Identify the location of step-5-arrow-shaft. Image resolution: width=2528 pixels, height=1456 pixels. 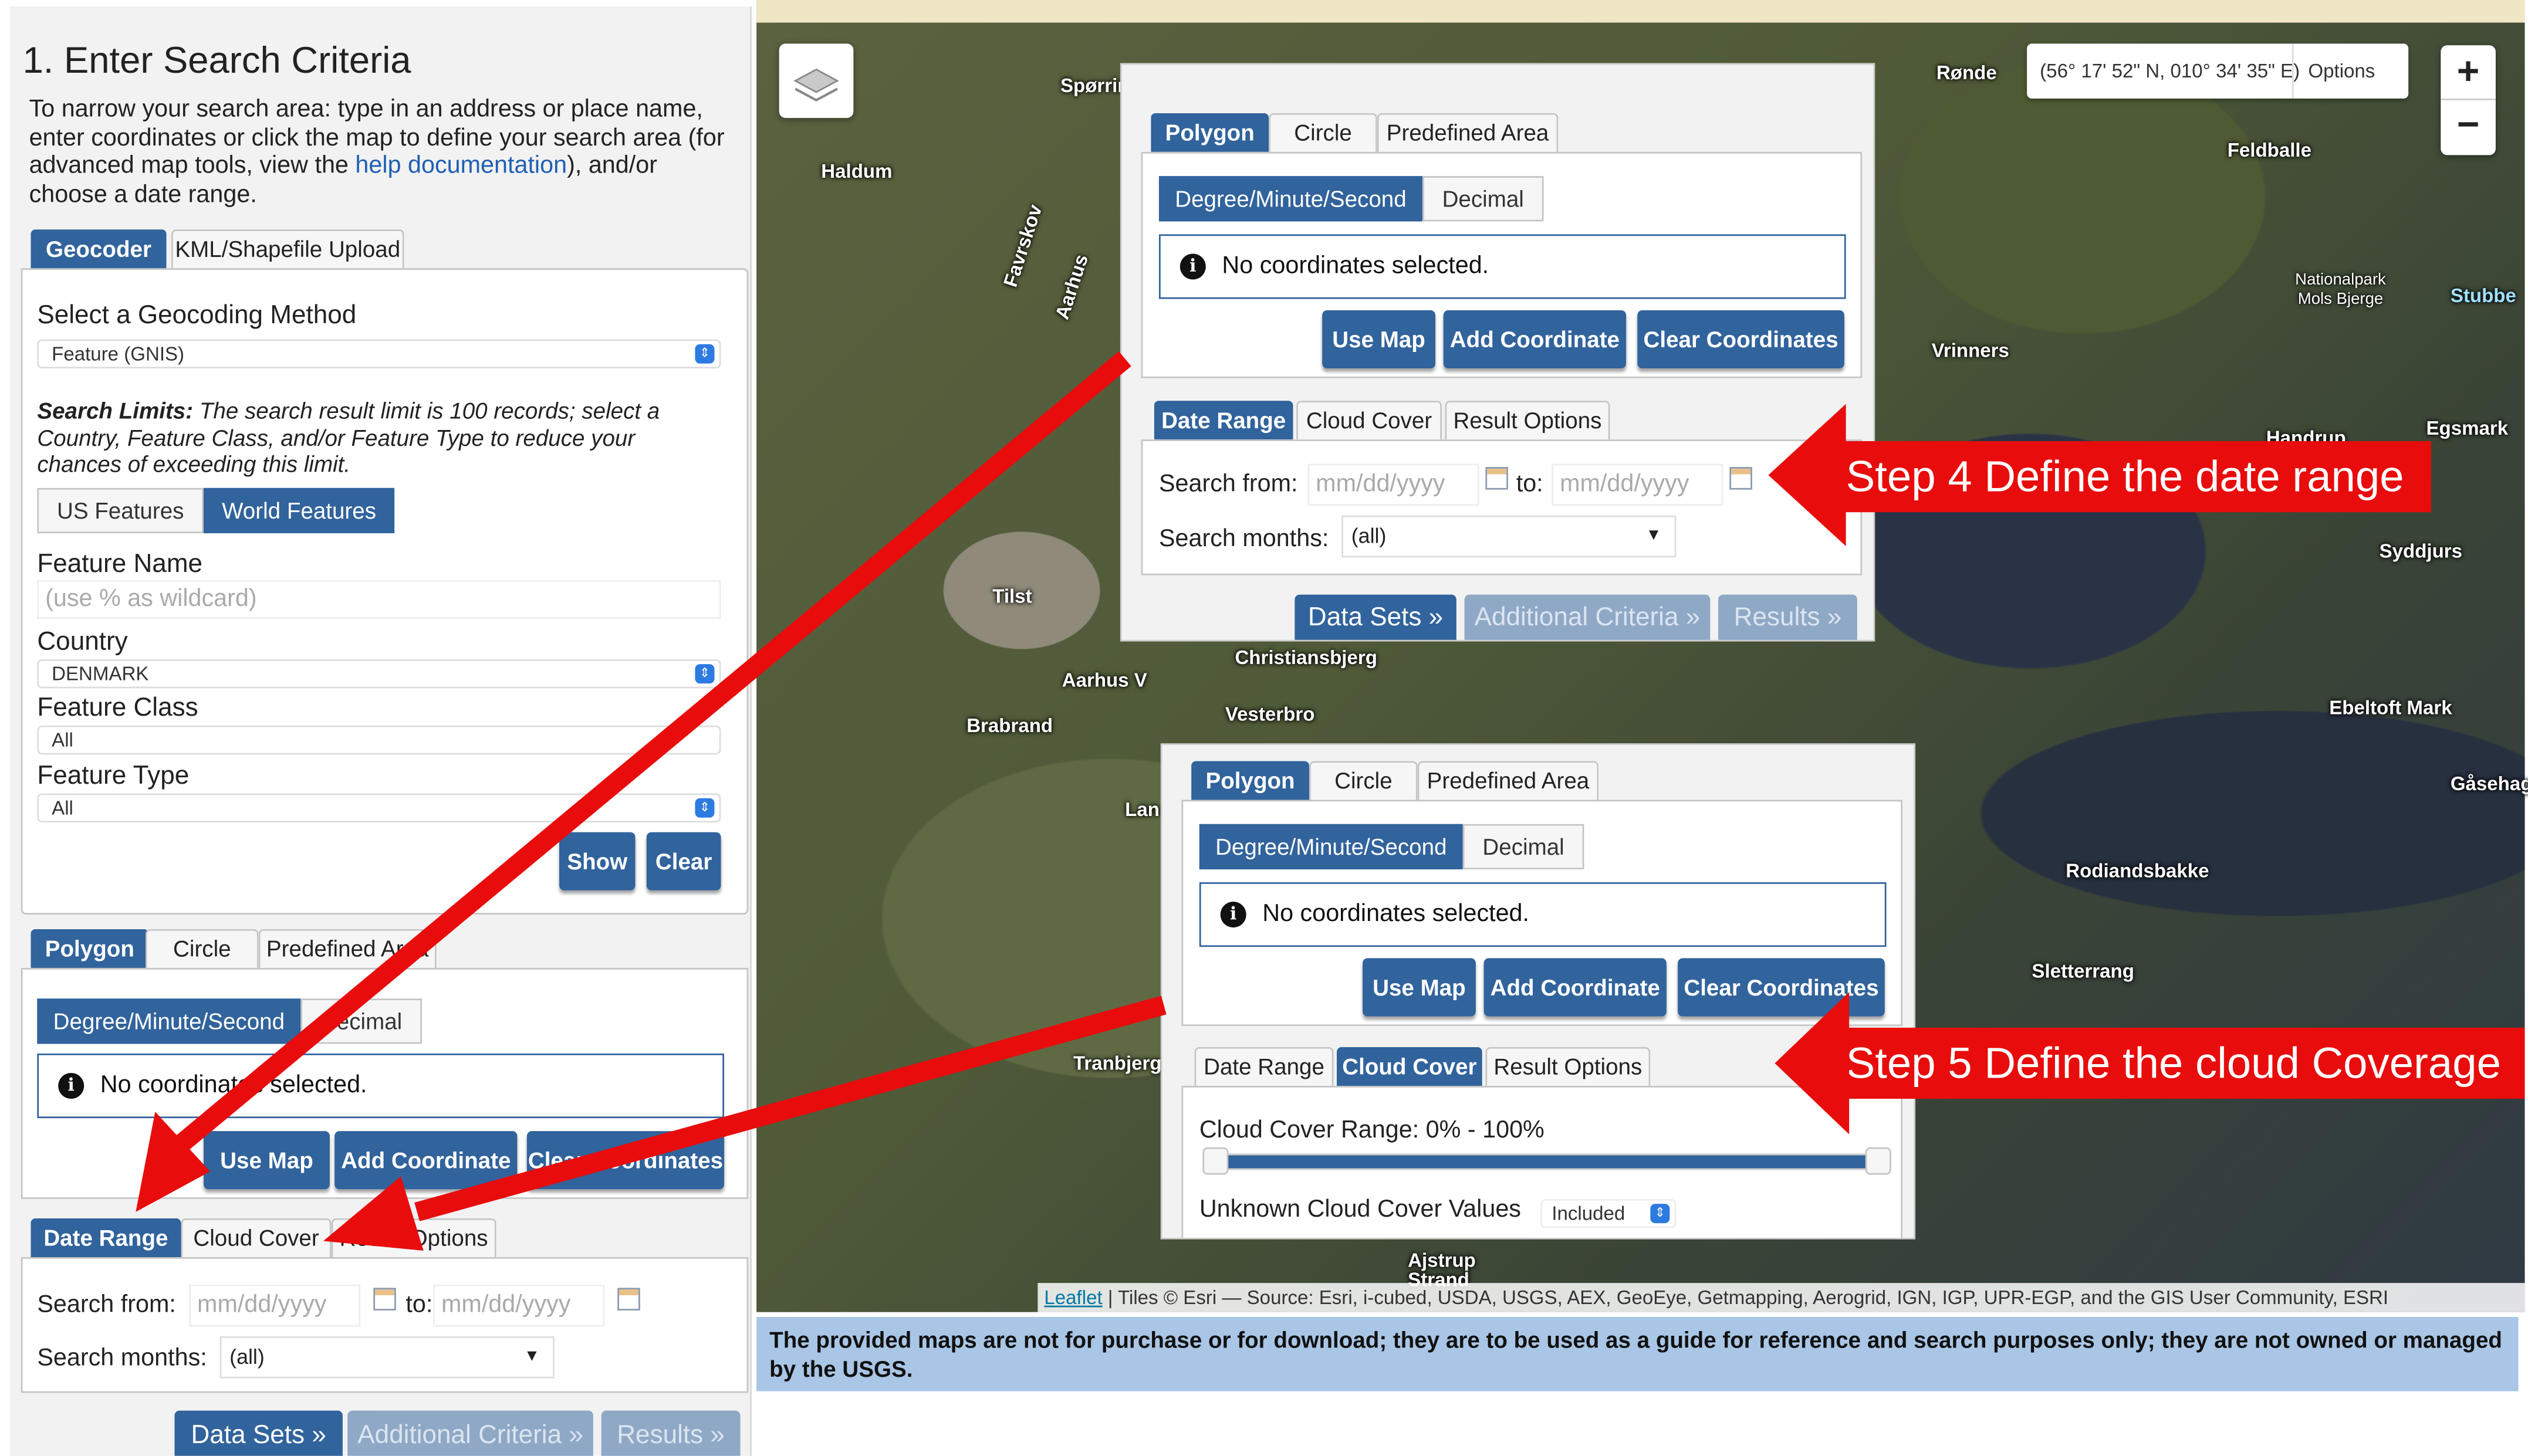
(790, 1108).